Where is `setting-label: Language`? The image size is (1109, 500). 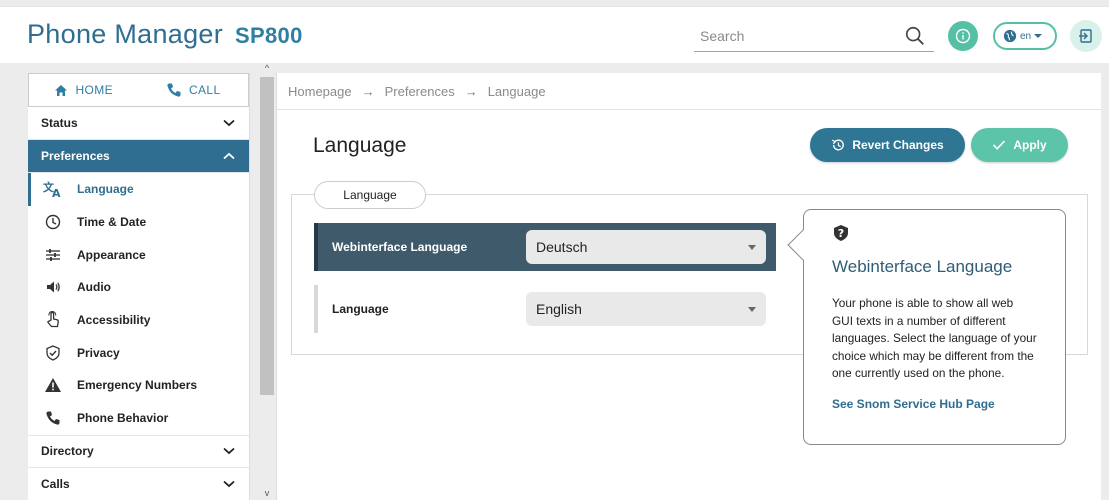 setting-label: Language is located at coordinates (360, 309).